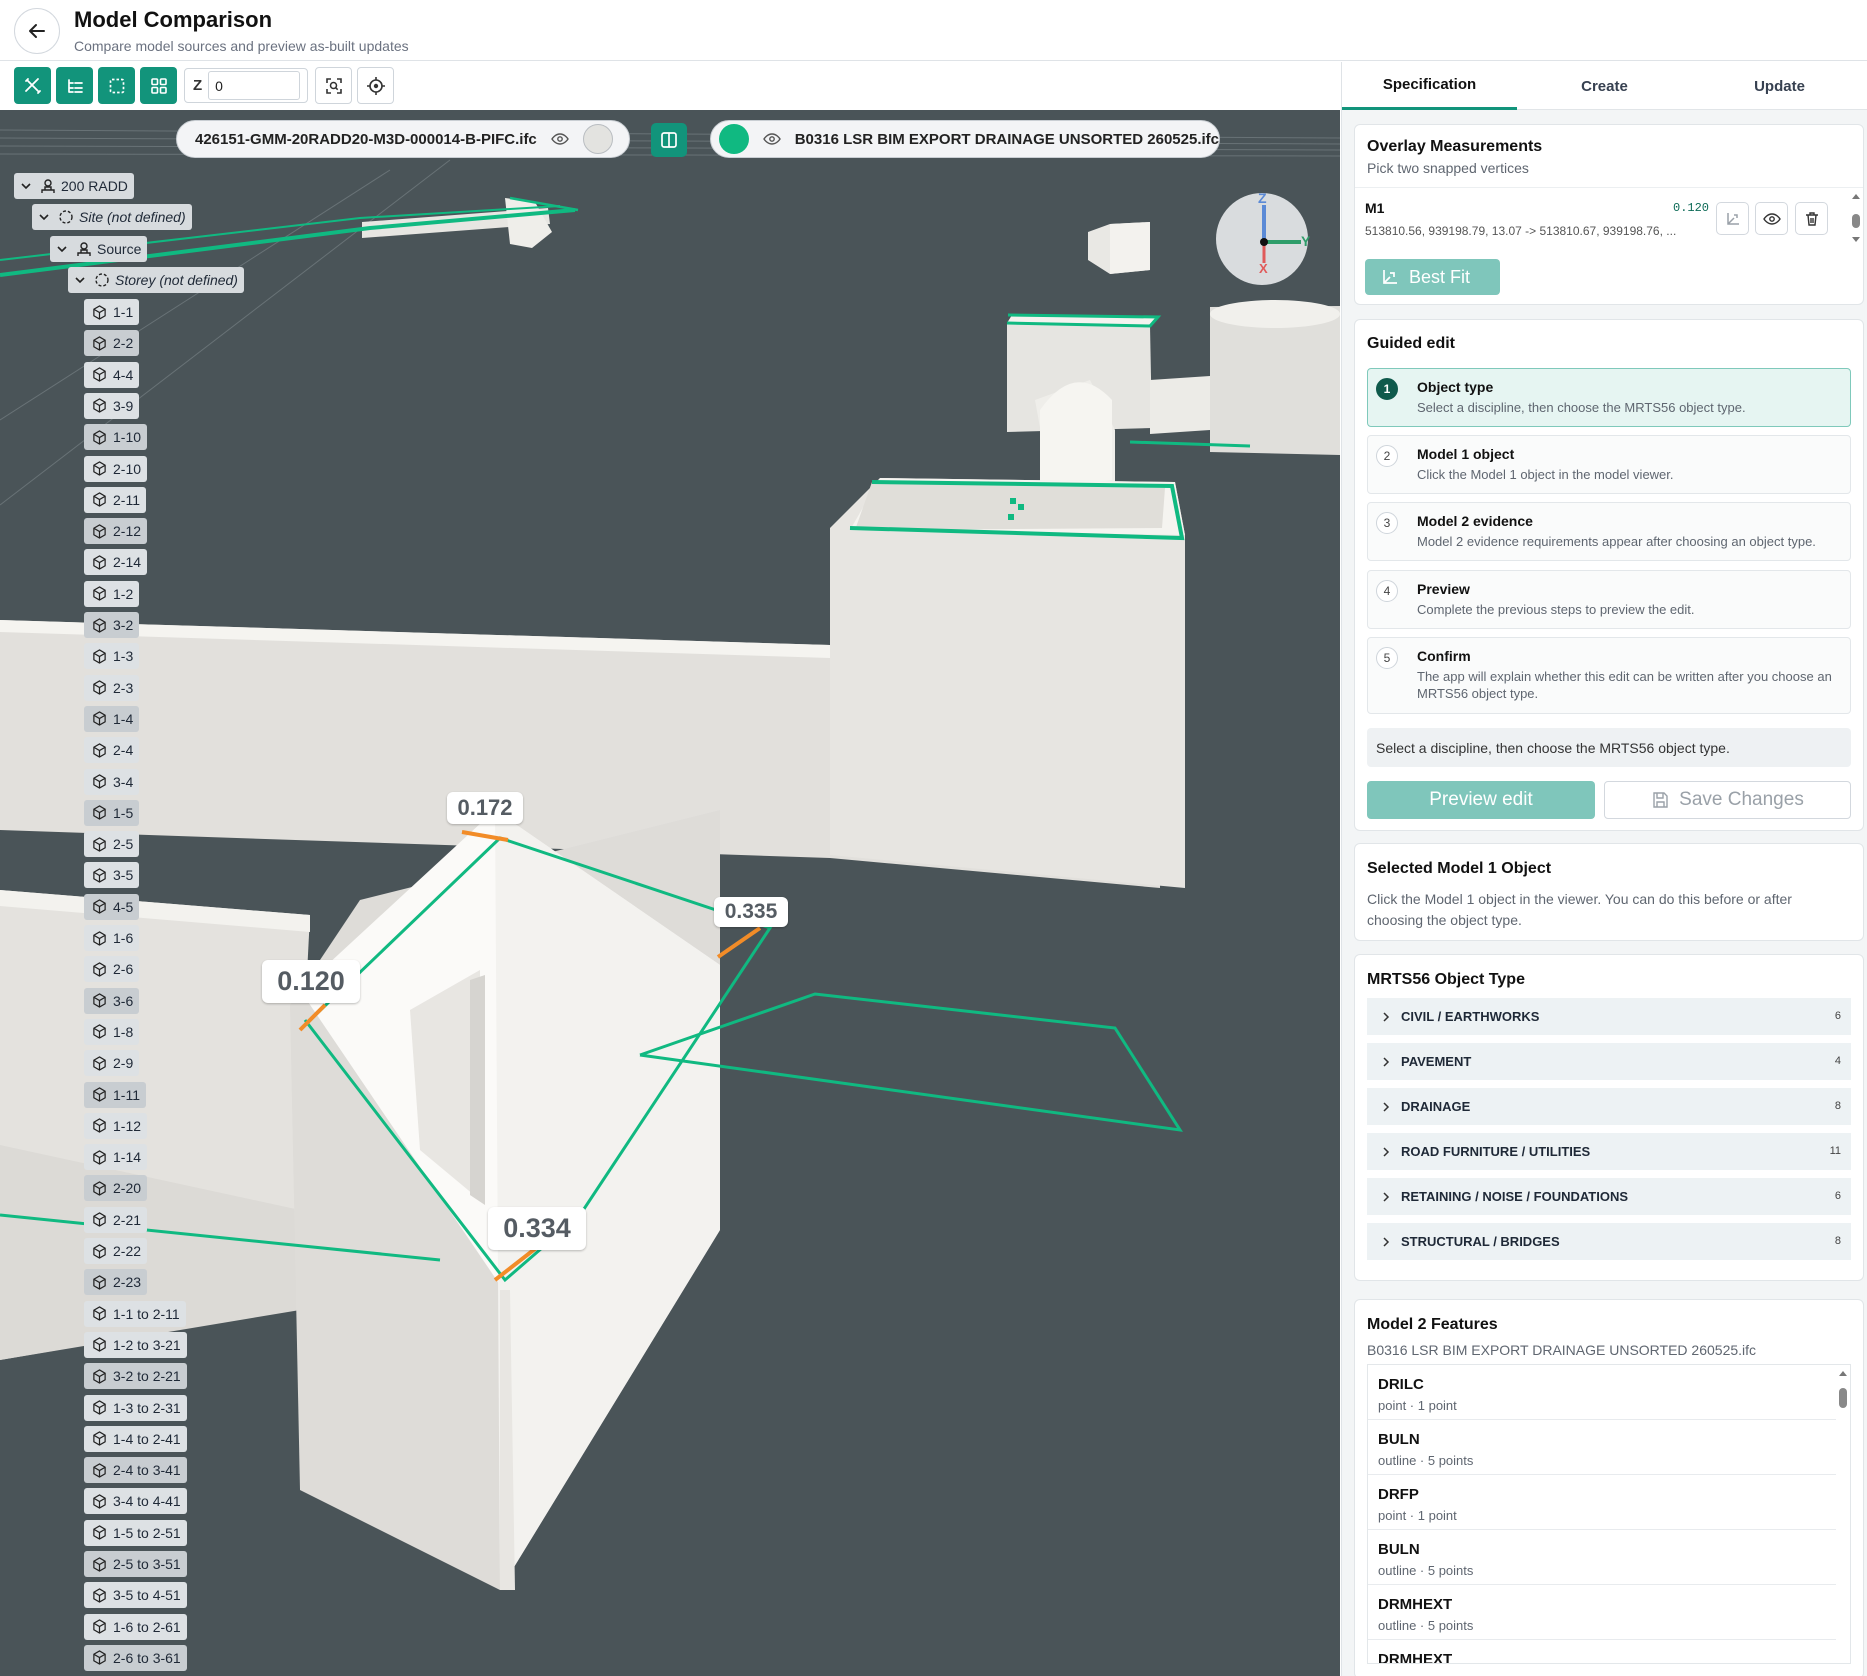 The image size is (1867, 1676). I want to click on delete-measurement-button, so click(1811, 218).